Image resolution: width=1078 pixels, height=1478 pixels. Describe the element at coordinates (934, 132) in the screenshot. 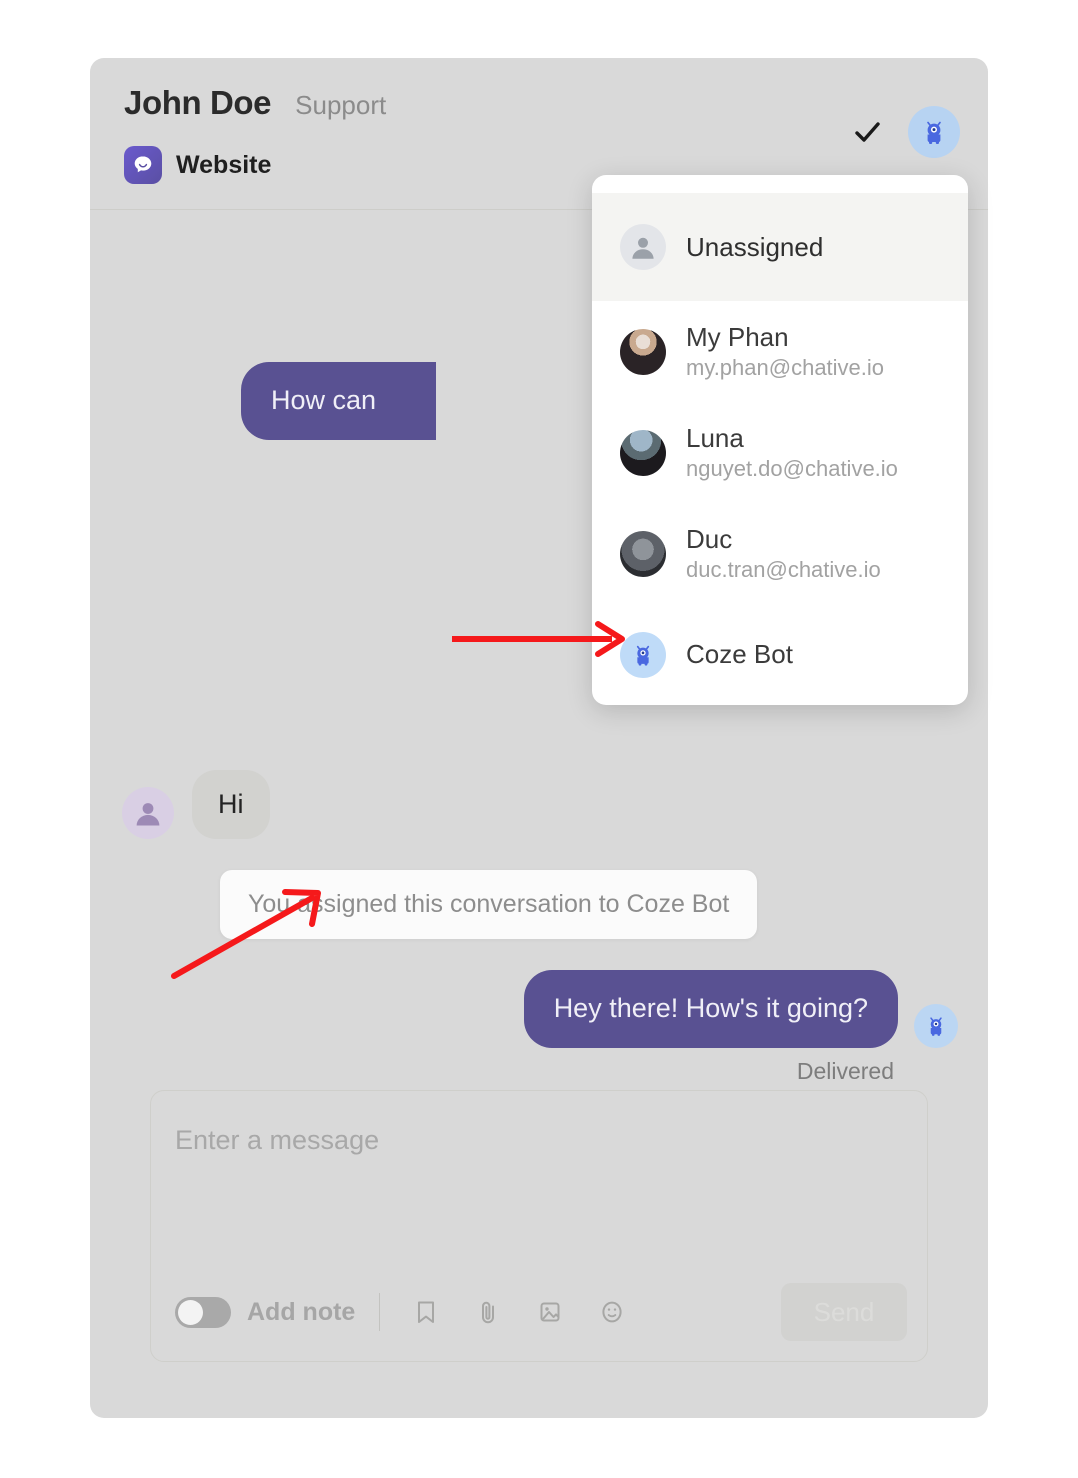

I see `assignee-avatar-button` at that location.